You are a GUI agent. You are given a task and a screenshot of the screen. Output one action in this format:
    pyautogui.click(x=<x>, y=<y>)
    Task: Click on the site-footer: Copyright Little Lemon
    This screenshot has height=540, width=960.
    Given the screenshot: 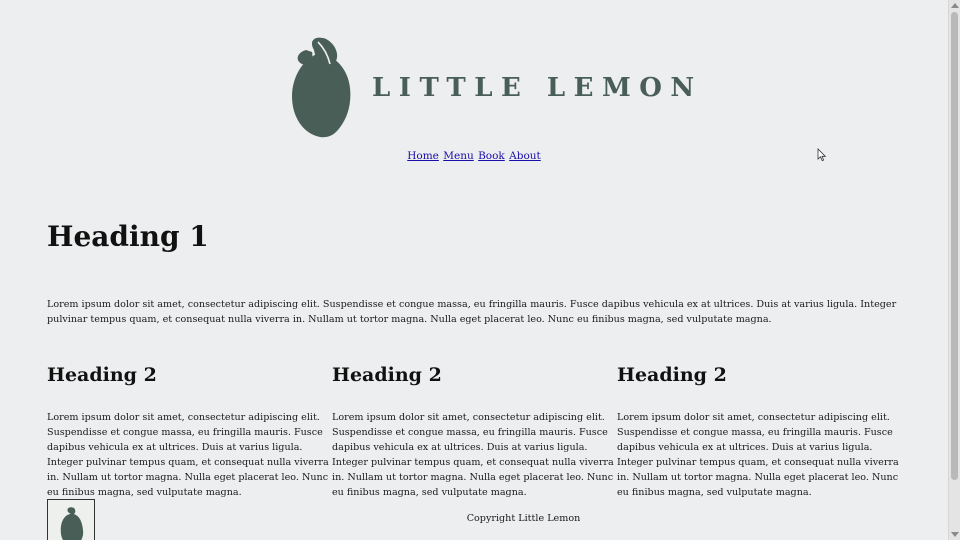 What is the action you would take?
    pyautogui.click(x=474, y=519)
    